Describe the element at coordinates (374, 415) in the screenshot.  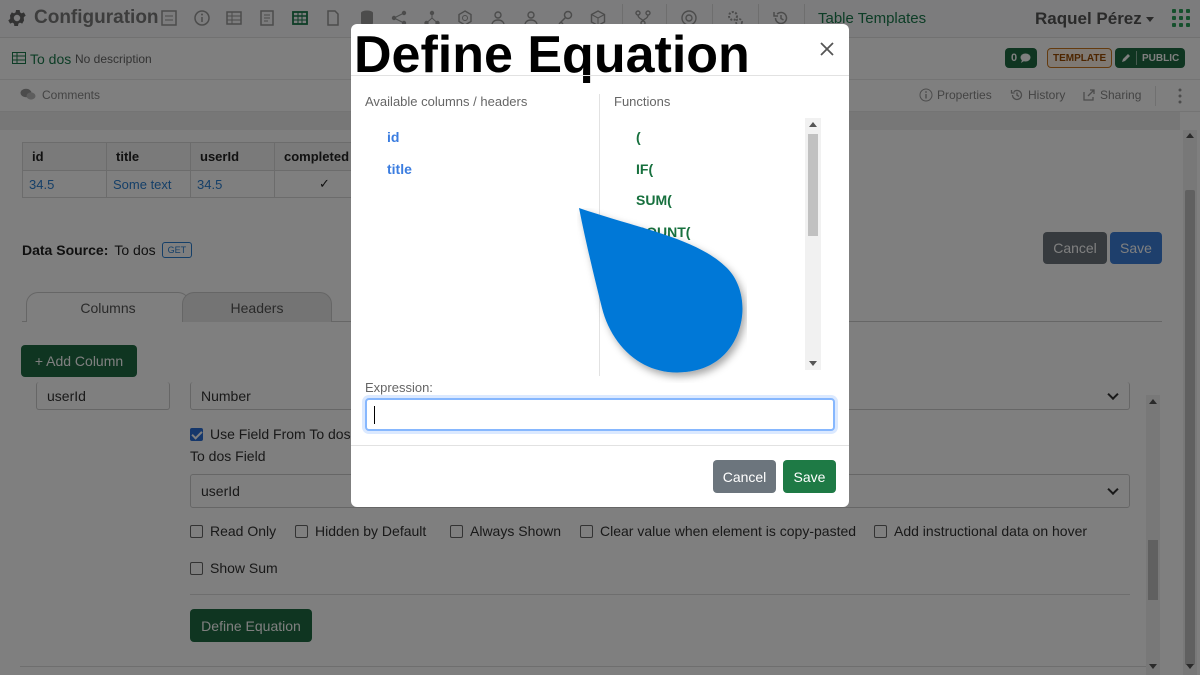
I see `text-cursor` at that location.